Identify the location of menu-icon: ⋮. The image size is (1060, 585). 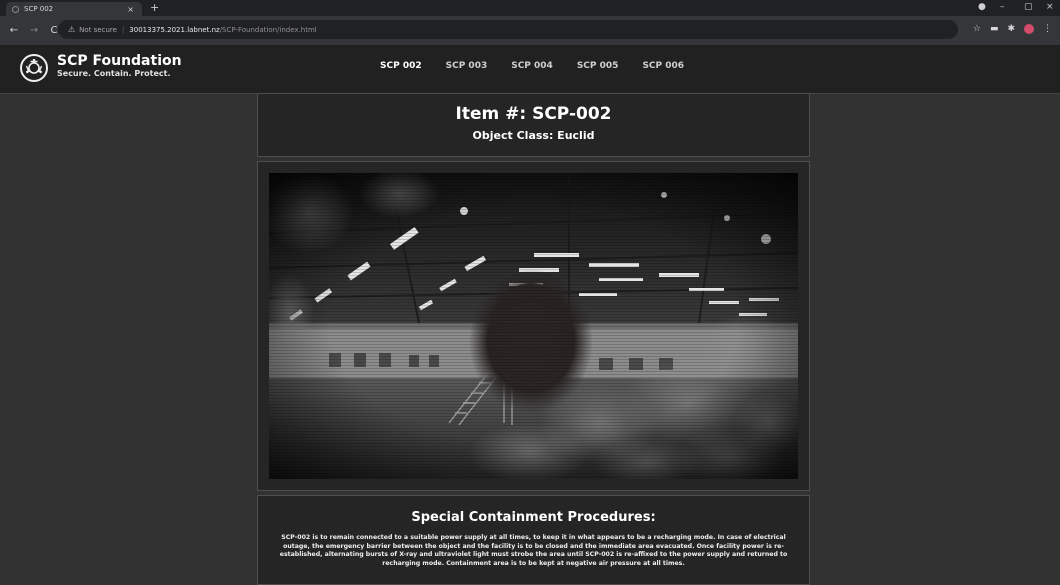
(1047, 29).